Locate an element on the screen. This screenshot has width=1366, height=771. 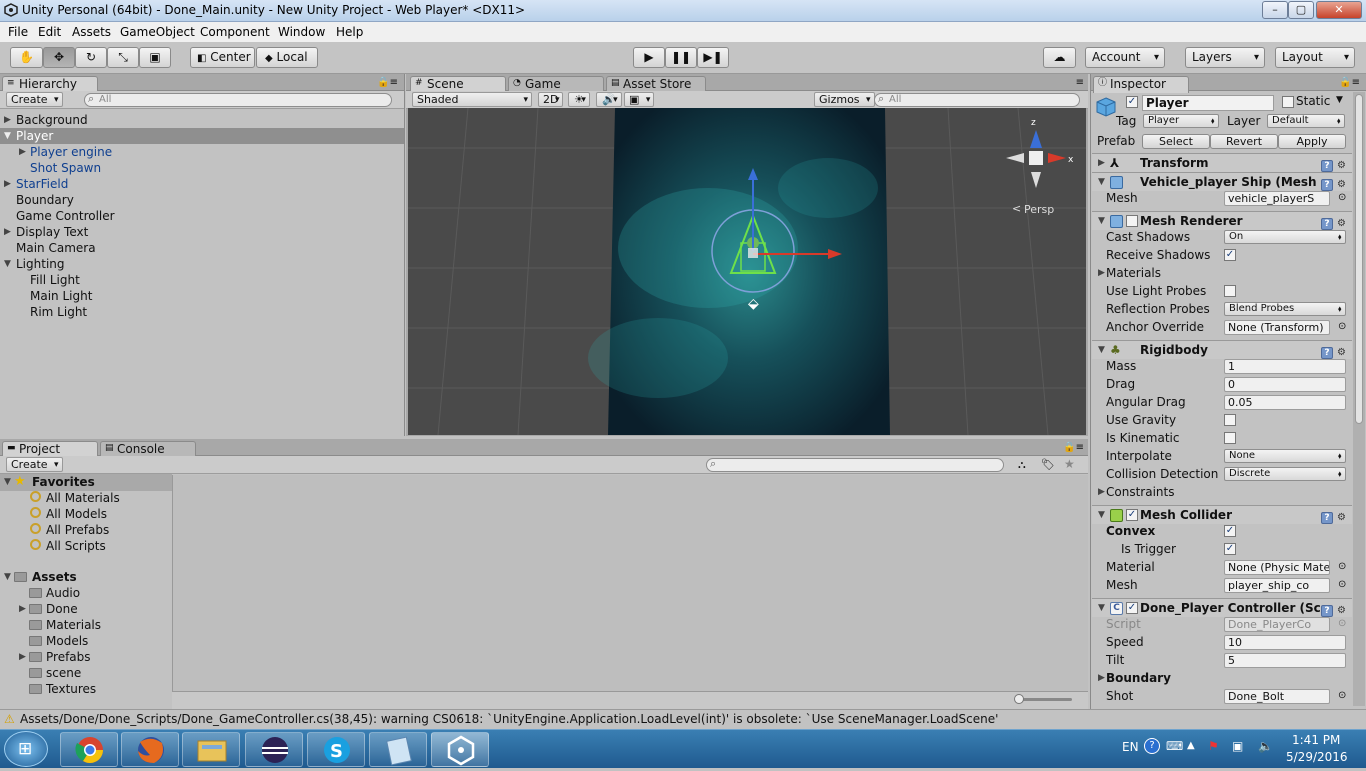
drag-field: 0 is located at coordinates (1285, 384).